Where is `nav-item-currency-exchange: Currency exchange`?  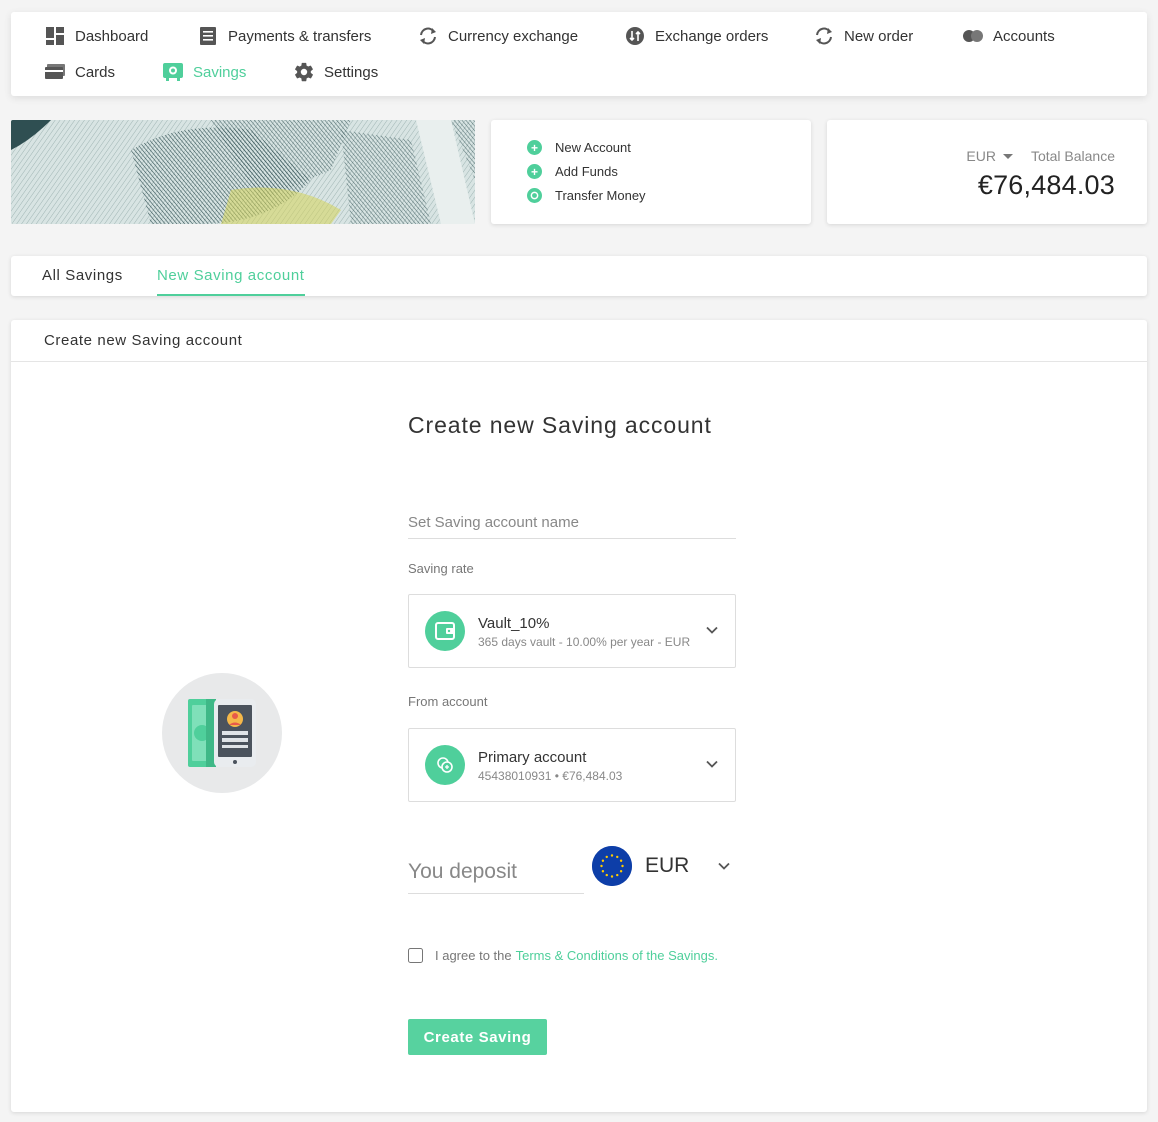
nav-item-currency-exchange: Currency exchange is located at coordinates (497, 36).